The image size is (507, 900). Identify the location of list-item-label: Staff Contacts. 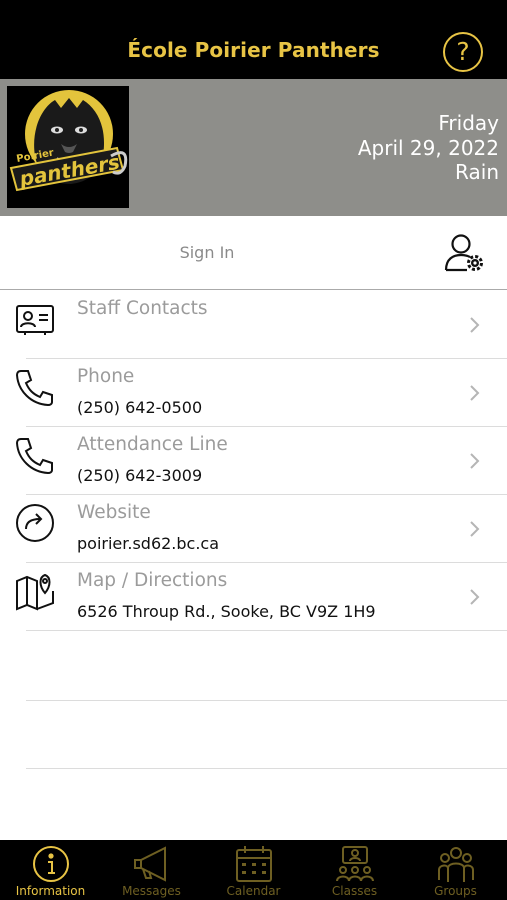
(142, 308).